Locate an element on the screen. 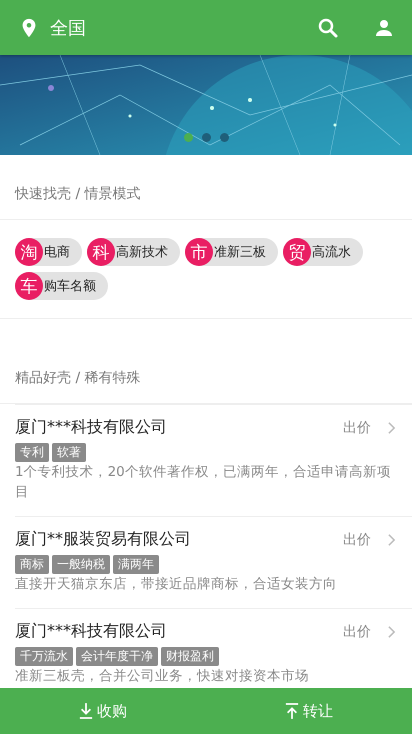 This screenshot has height=734, width=412. category-badge: 车 is located at coordinates (29, 286).